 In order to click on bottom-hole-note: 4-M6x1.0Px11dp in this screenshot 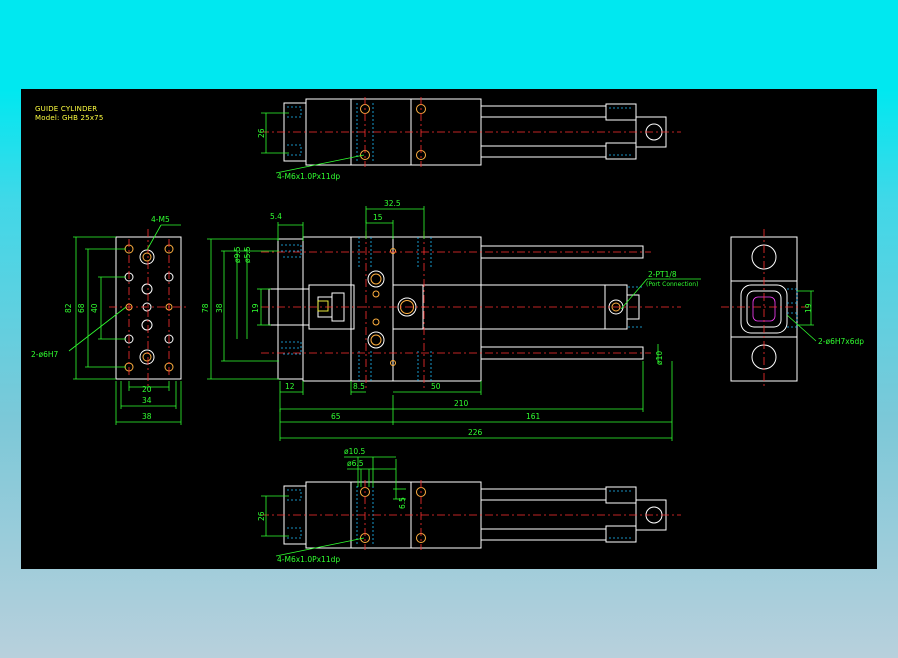, I will do `click(308, 559)`.